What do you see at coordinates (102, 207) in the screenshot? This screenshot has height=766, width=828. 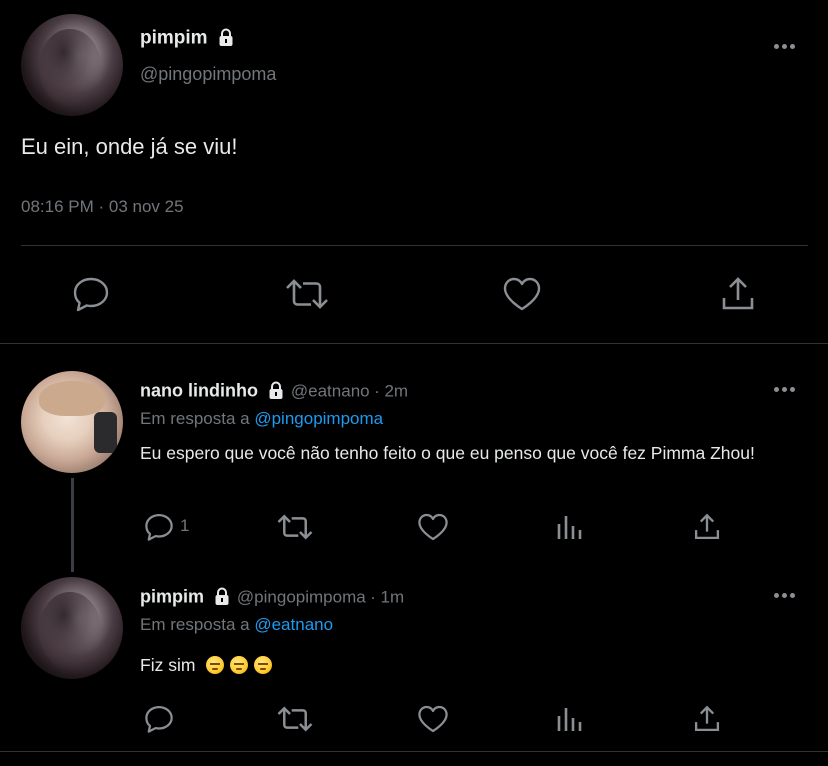 I see `timestamp: 08:16 PM · 03 nov 25` at bounding box center [102, 207].